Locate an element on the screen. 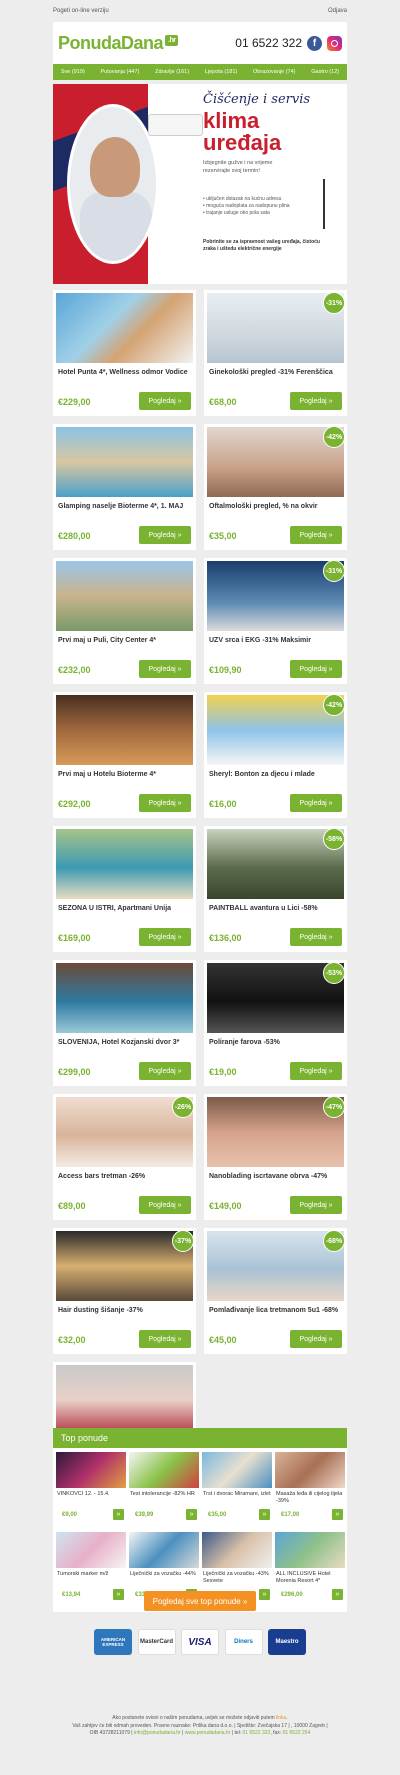  email-link: info@ponudadana.hr is located at coordinates (157, 1733).